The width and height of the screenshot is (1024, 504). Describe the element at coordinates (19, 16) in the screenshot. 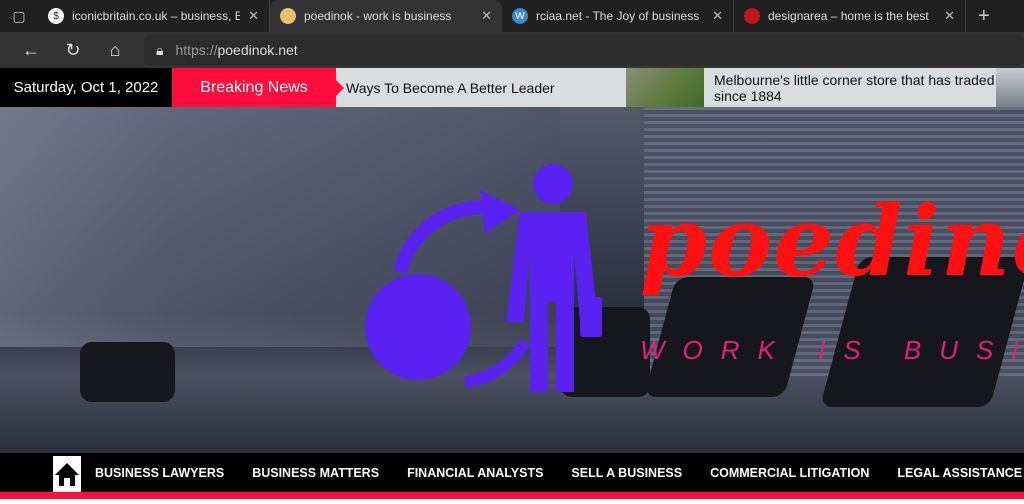

I see `tab-actions-icon: ▢` at that location.